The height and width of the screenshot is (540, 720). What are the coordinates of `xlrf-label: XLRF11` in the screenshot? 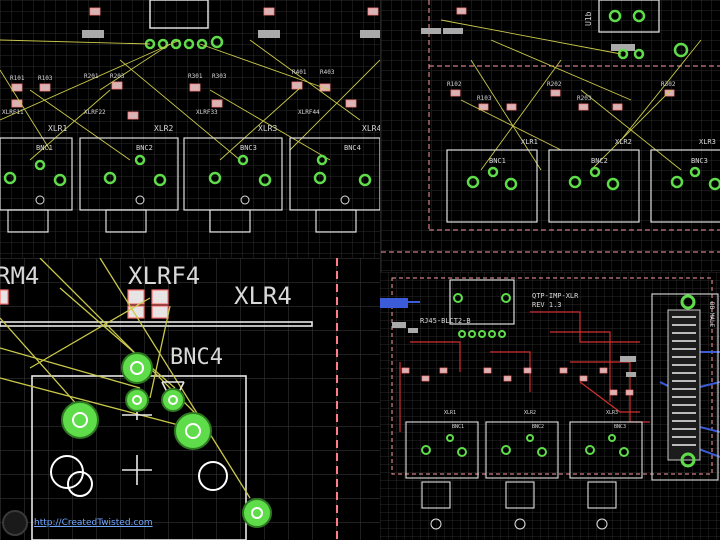 It's located at (13, 112).